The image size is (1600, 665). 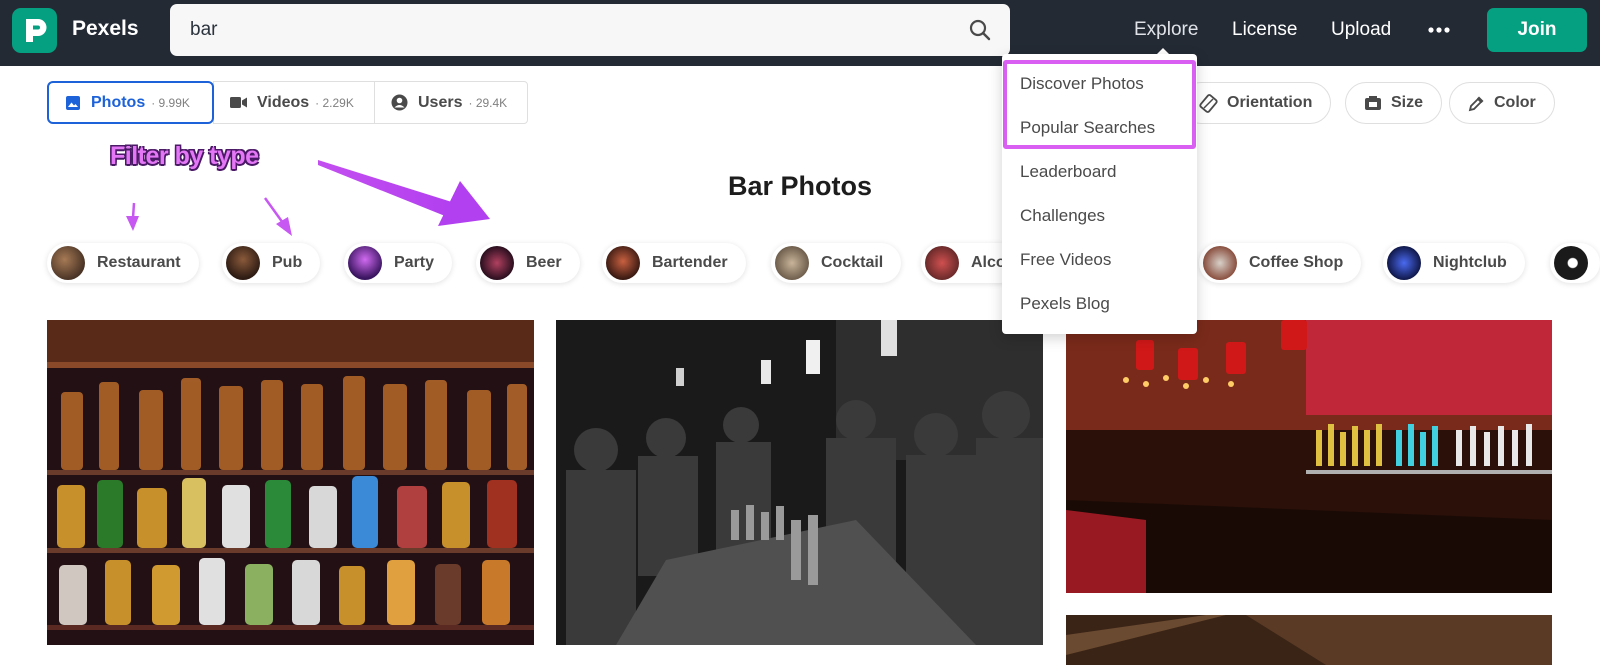 What do you see at coordinates (1470, 262) in the screenshot?
I see `chip-label: Nightclub` at bounding box center [1470, 262].